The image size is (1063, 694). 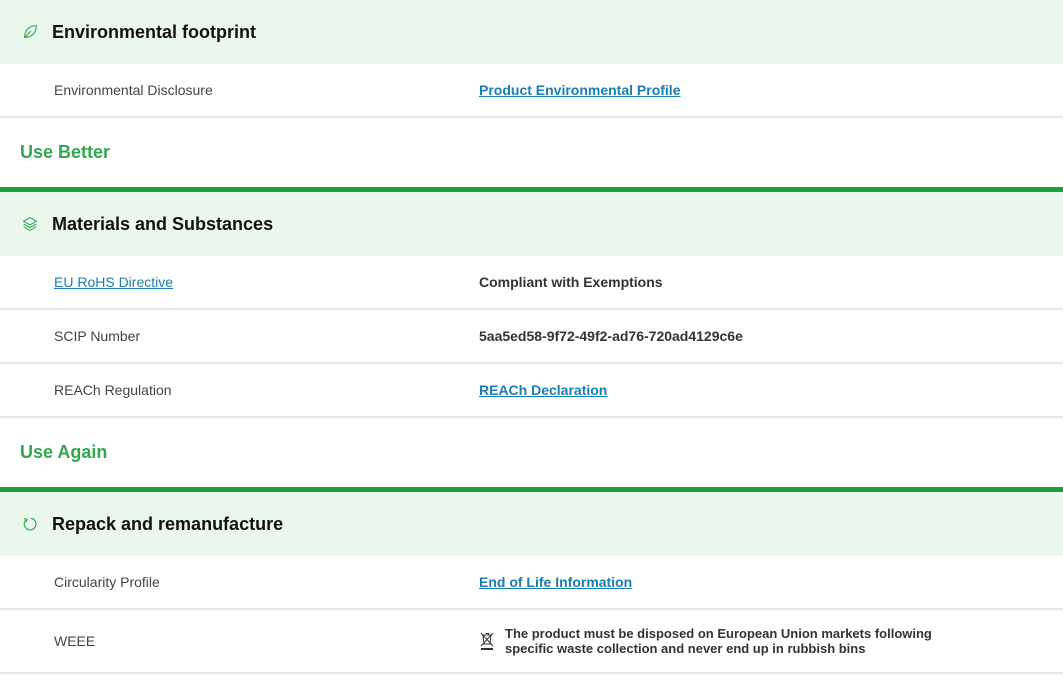 What do you see at coordinates (239, 282) in the screenshot?
I see `row-label: EU RoHS Directive` at bounding box center [239, 282].